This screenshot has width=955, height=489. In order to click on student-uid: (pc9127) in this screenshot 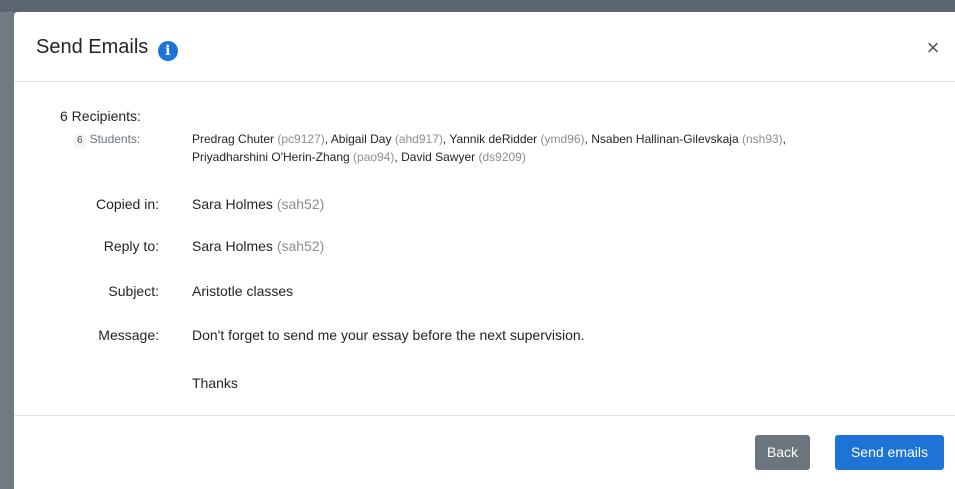, I will do `click(301, 139)`.